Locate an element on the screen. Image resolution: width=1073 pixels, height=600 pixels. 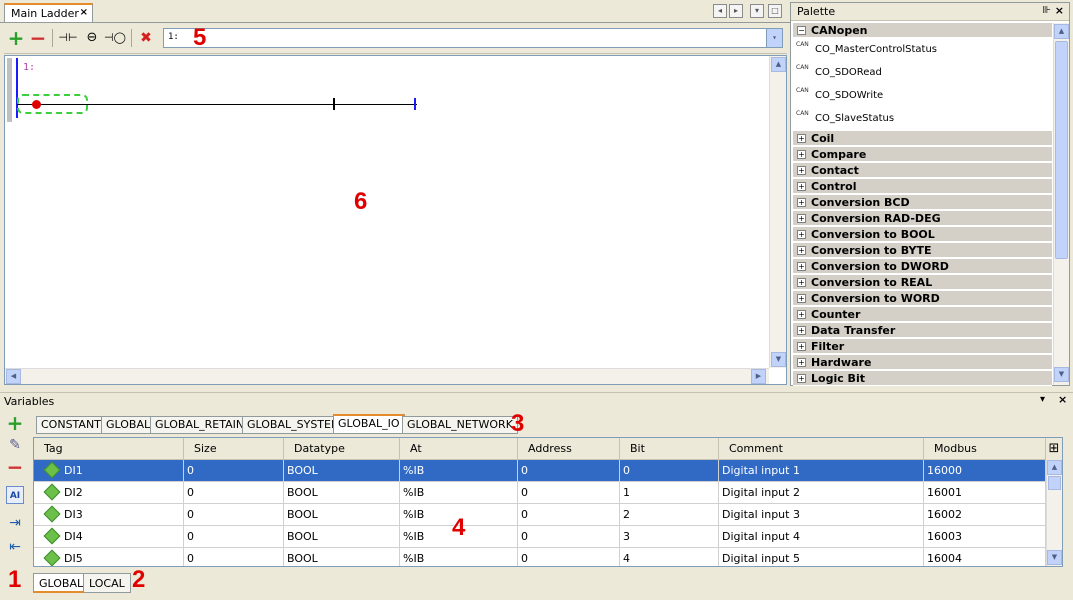
column-chooser-icon: ⊞ is located at coordinates (1054, 449).